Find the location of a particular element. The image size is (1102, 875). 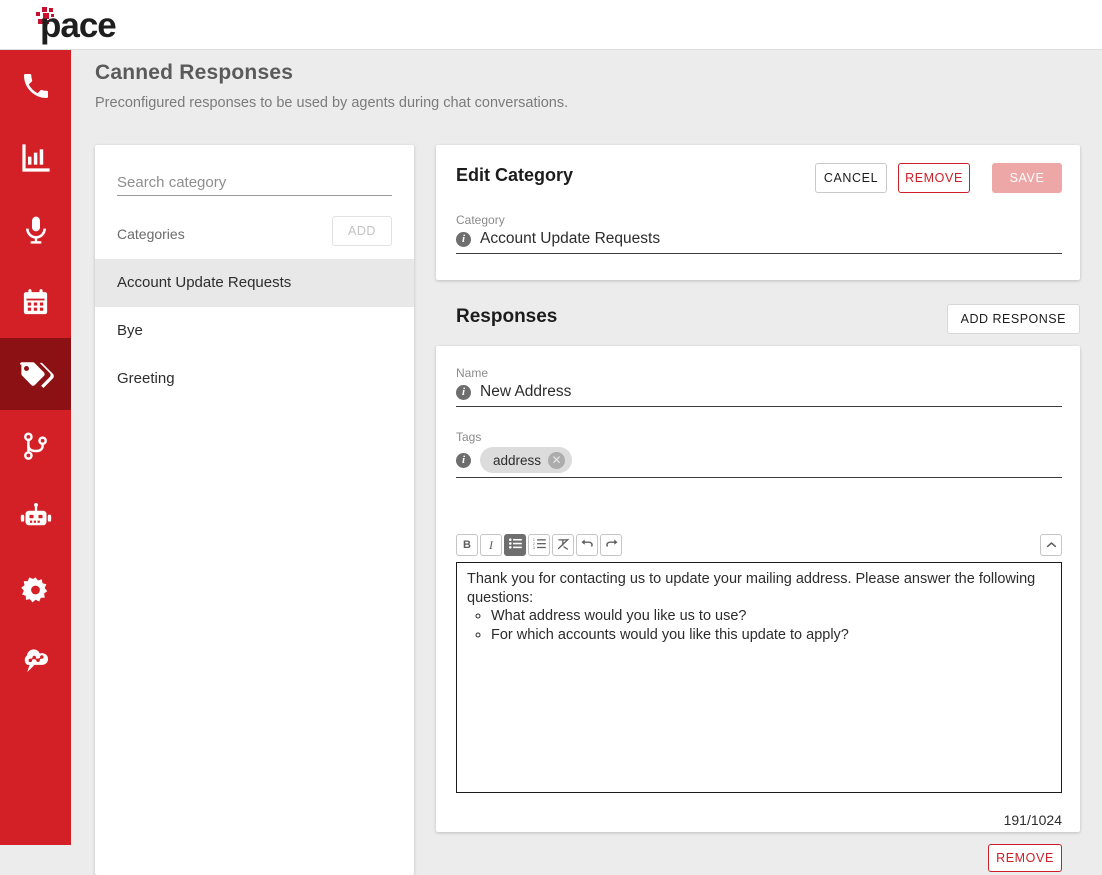

tag-chip: address ✕ is located at coordinates (526, 460).